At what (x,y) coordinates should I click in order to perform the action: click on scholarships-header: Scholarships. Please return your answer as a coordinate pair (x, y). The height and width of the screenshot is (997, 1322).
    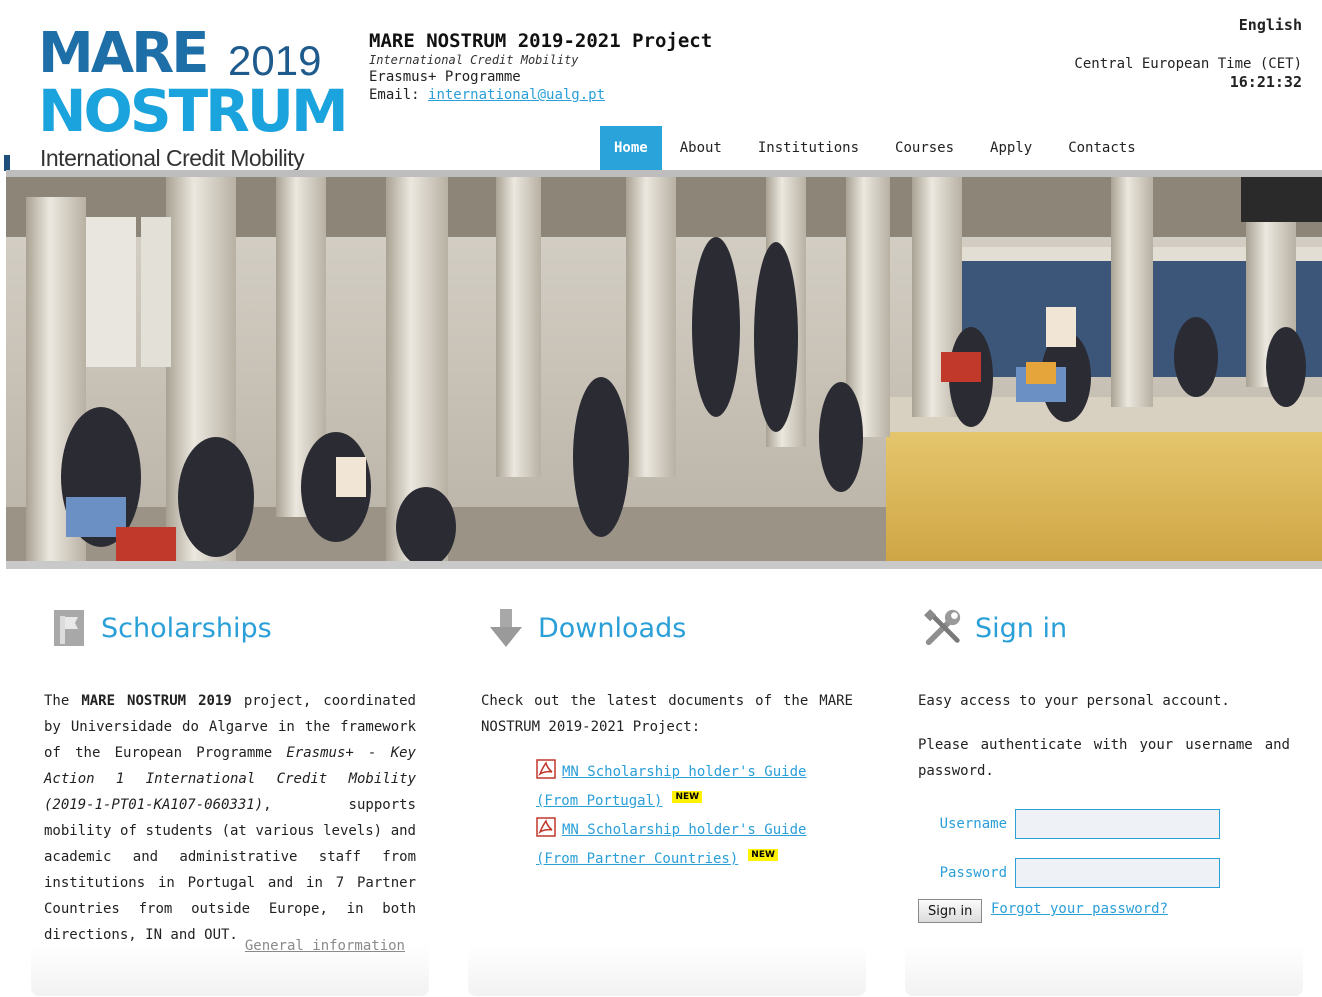
    Looking at the image, I should click on (160, 628).